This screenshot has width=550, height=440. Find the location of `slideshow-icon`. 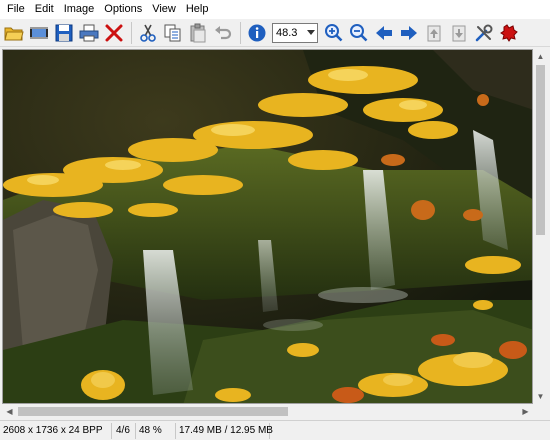

slideshow-icon is located at coordinates (39, 32).